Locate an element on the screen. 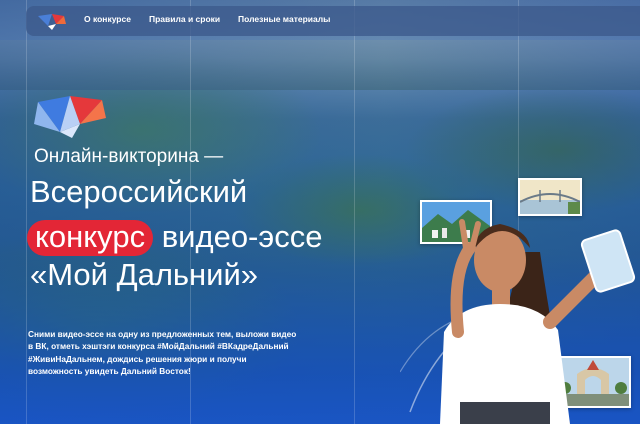  bridge-photo-image is located at coordinates (550, 197).